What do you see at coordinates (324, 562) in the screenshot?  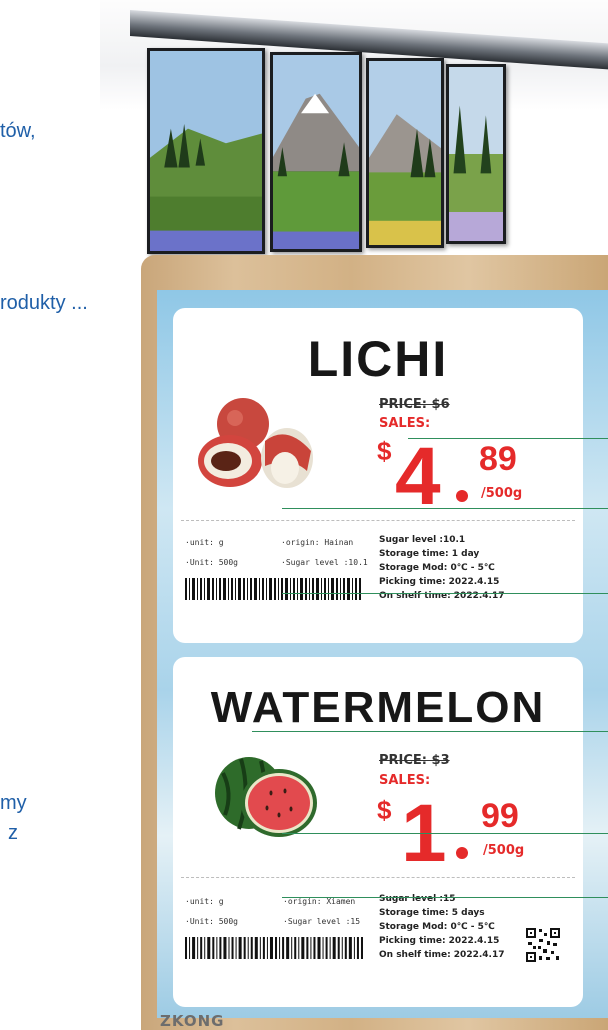 I see `sugar-level-small: ·Sugar level :10.1` at bounding box center [324, 562].